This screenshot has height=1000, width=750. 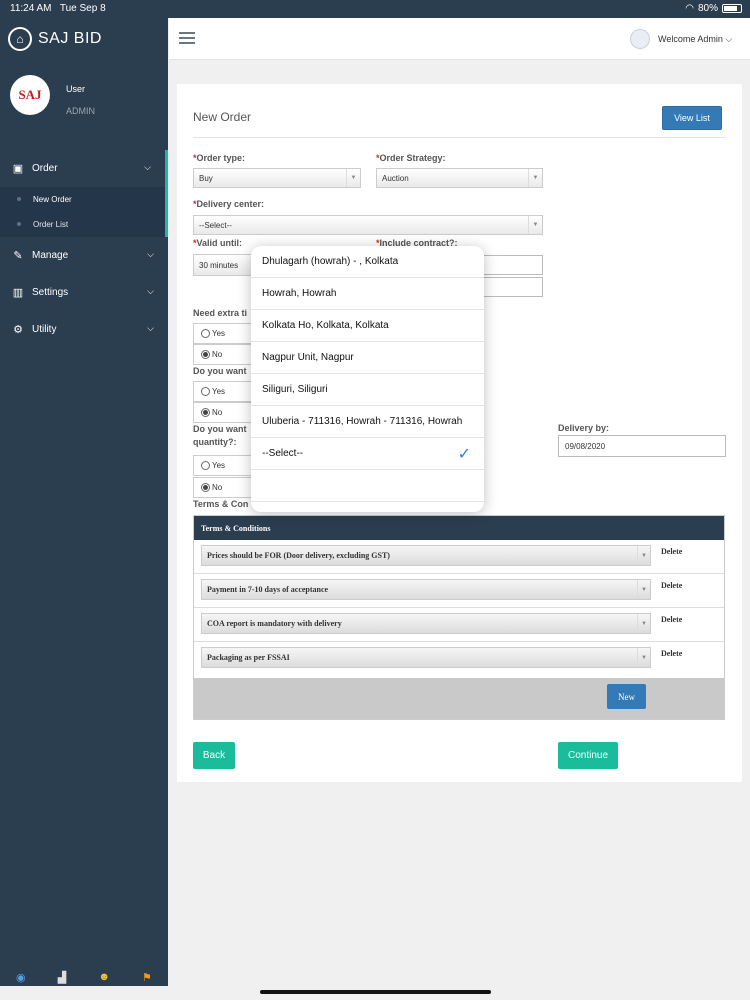 I want to click on caret-down-icon: ▼, so click(x=643, y=555).